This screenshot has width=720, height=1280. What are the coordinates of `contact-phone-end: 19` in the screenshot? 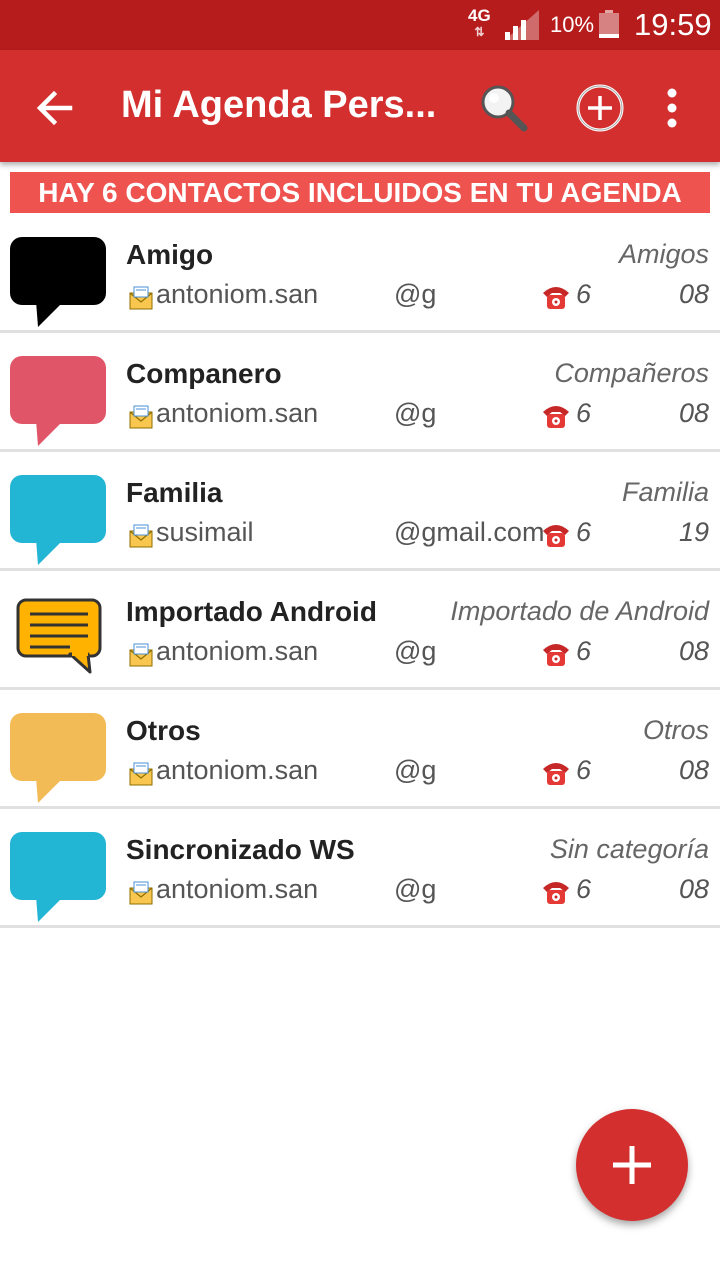 It's located at (693, 532).